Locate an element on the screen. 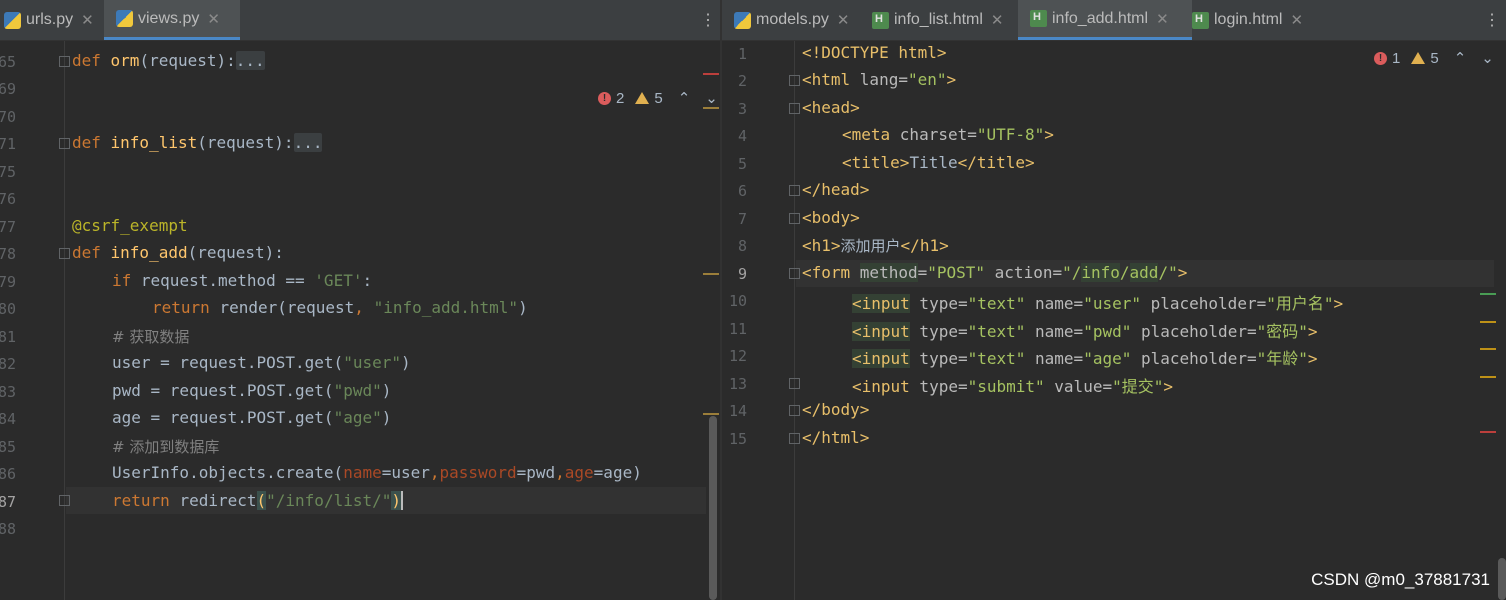 This screenshot has width=1506, height=600. line-number: 70 is located at coordinates (8, 117).